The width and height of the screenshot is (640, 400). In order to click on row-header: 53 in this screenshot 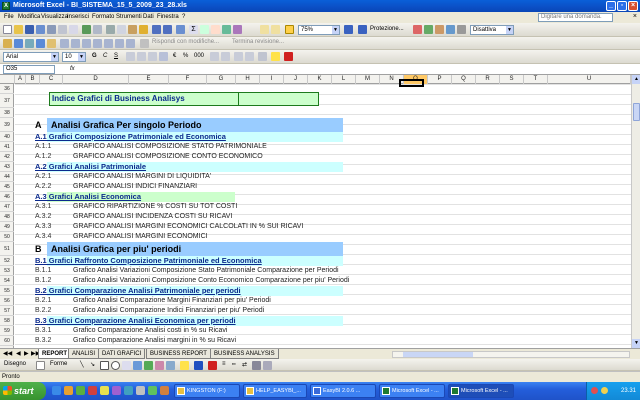, I will do `click(7, 271)`.